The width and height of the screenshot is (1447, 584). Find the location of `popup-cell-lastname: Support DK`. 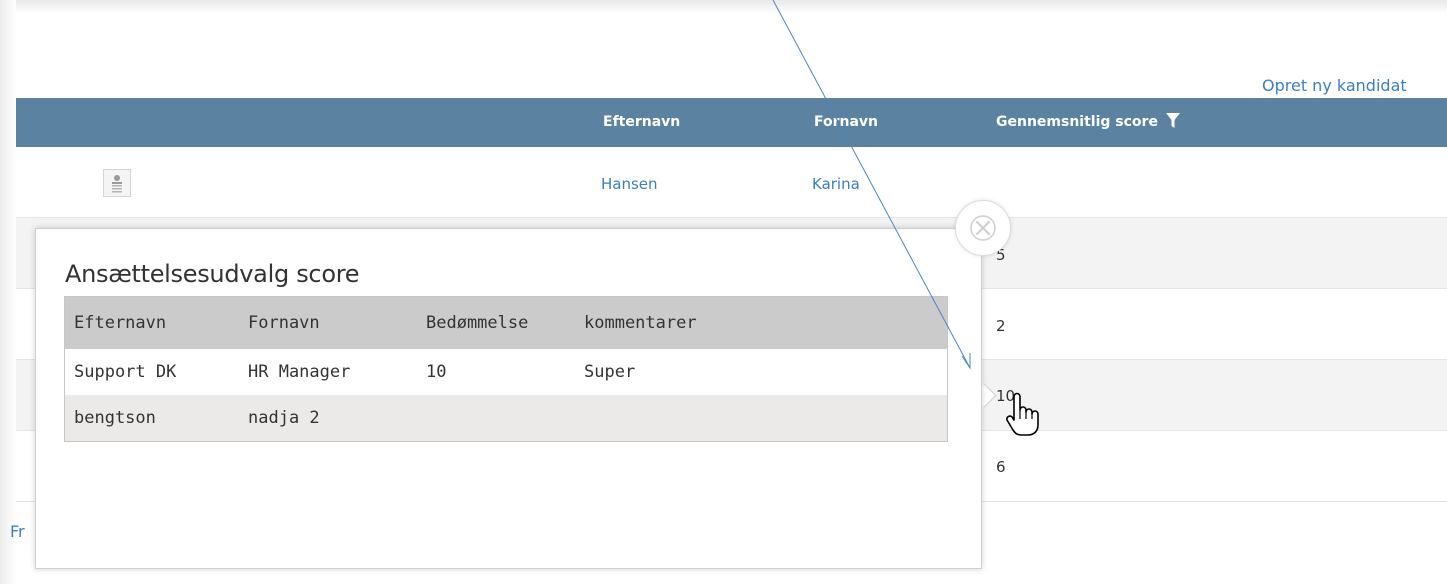

popup-cell-lastname: Support DK is located at coordinates (125, 372).